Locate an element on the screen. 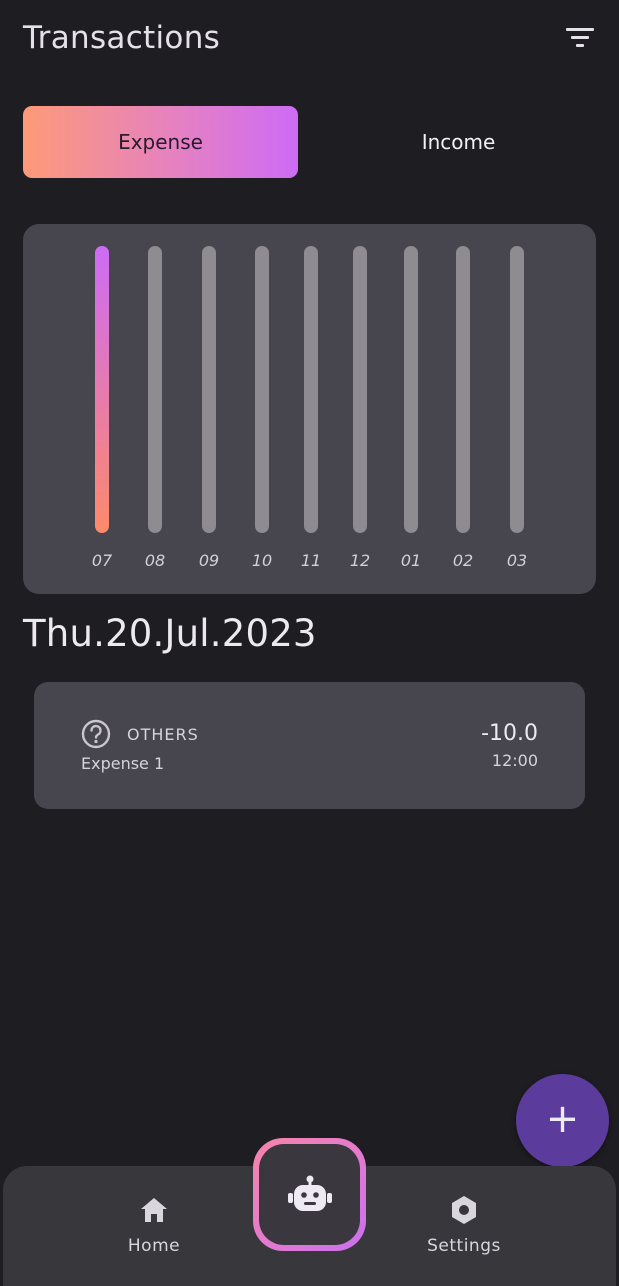 This screenshot has height=1286, width=619. transaction-note: Expense 1 is located at coordinates (123, 763).